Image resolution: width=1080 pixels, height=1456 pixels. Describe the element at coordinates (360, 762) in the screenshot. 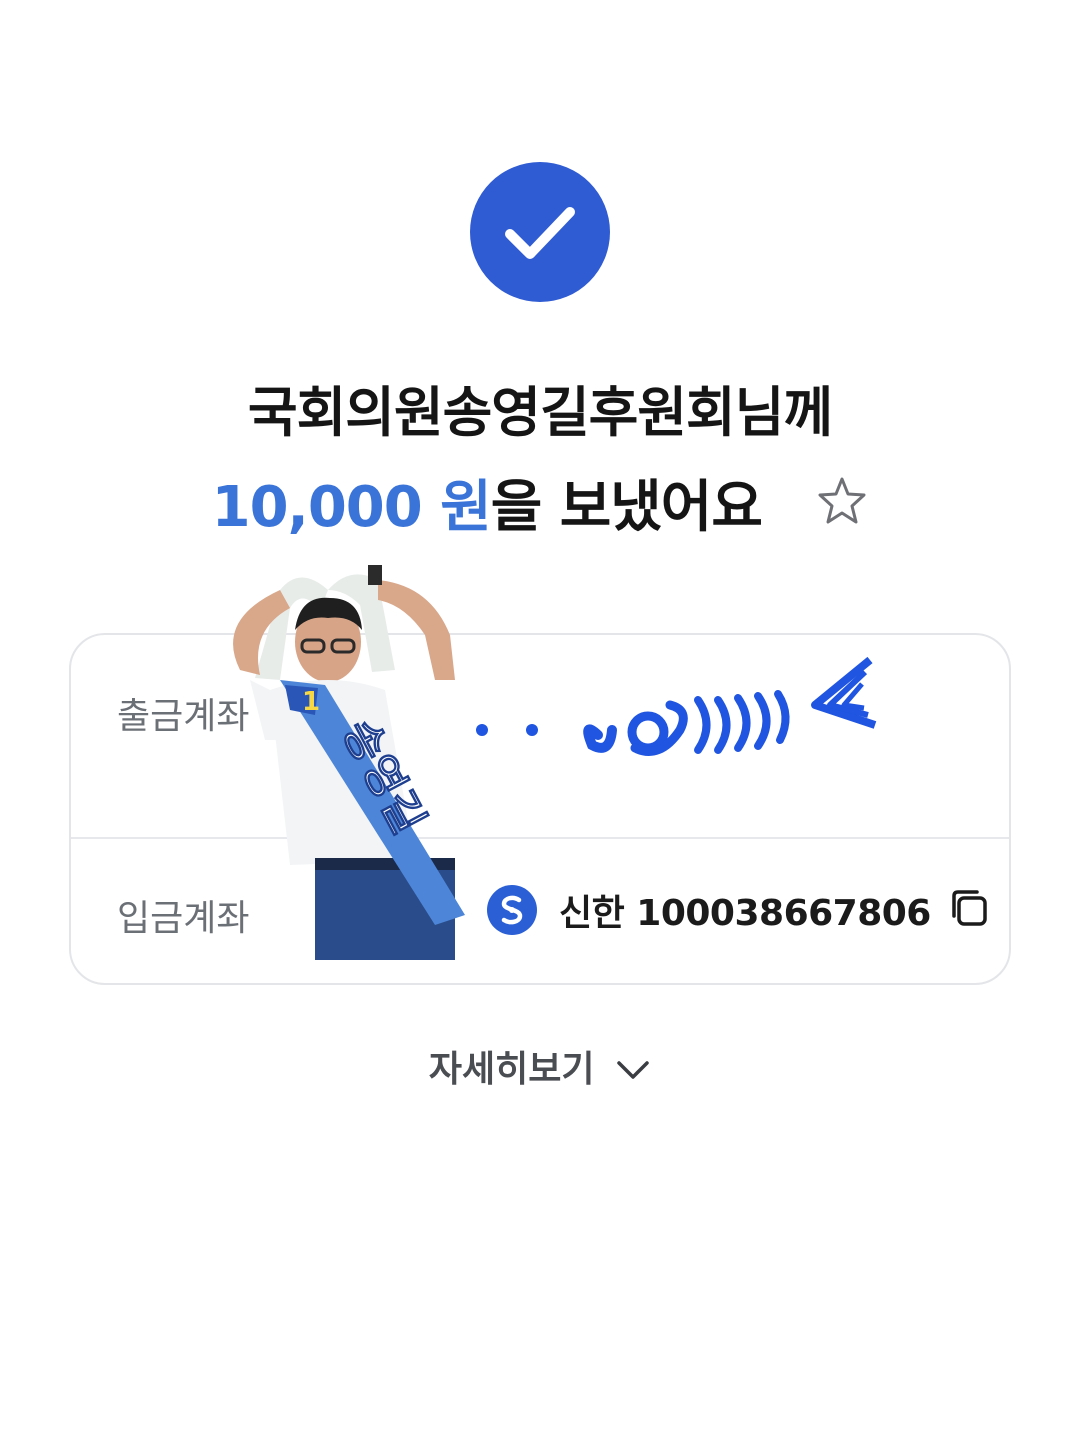

I see `person-sticker-image: 1 송영길` at that location.